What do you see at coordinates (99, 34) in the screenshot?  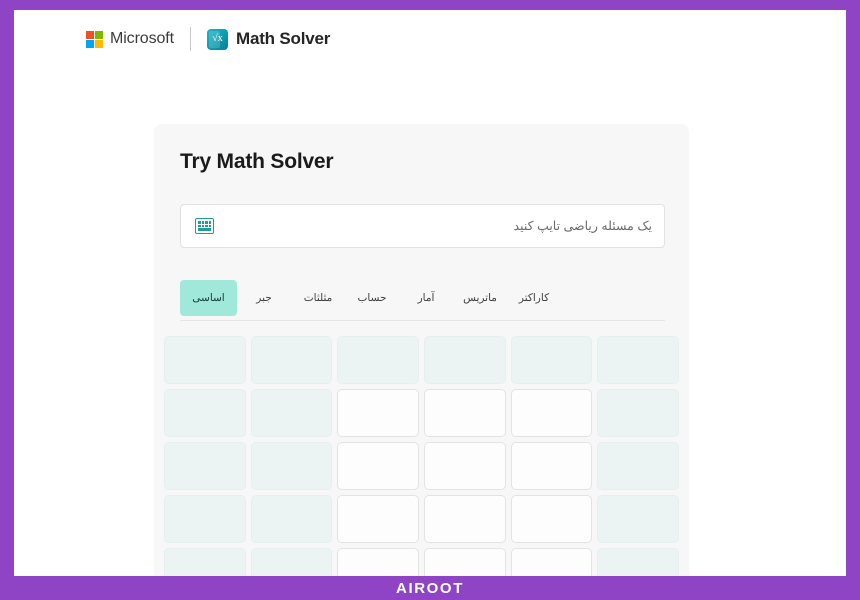 I see `logo-square-green` at bounding box center [99, 34].